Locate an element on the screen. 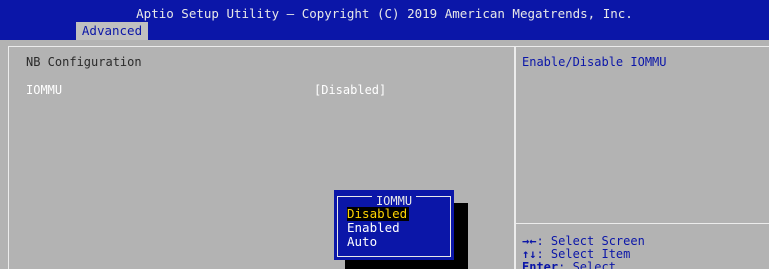 The width and height of the screenshot is (769, 269). help-divider is located at coordinates (642, 223).